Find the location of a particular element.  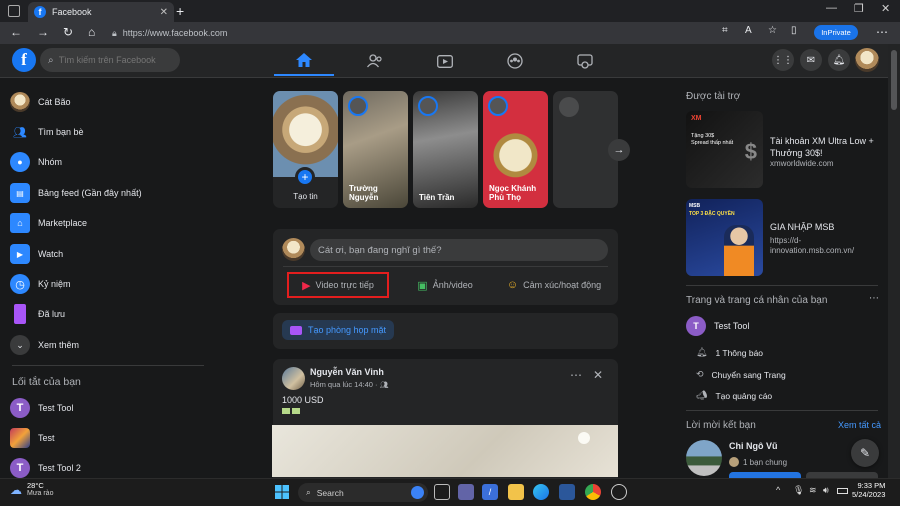

home-icon: ⌂ is located at coordinates (91, 32).